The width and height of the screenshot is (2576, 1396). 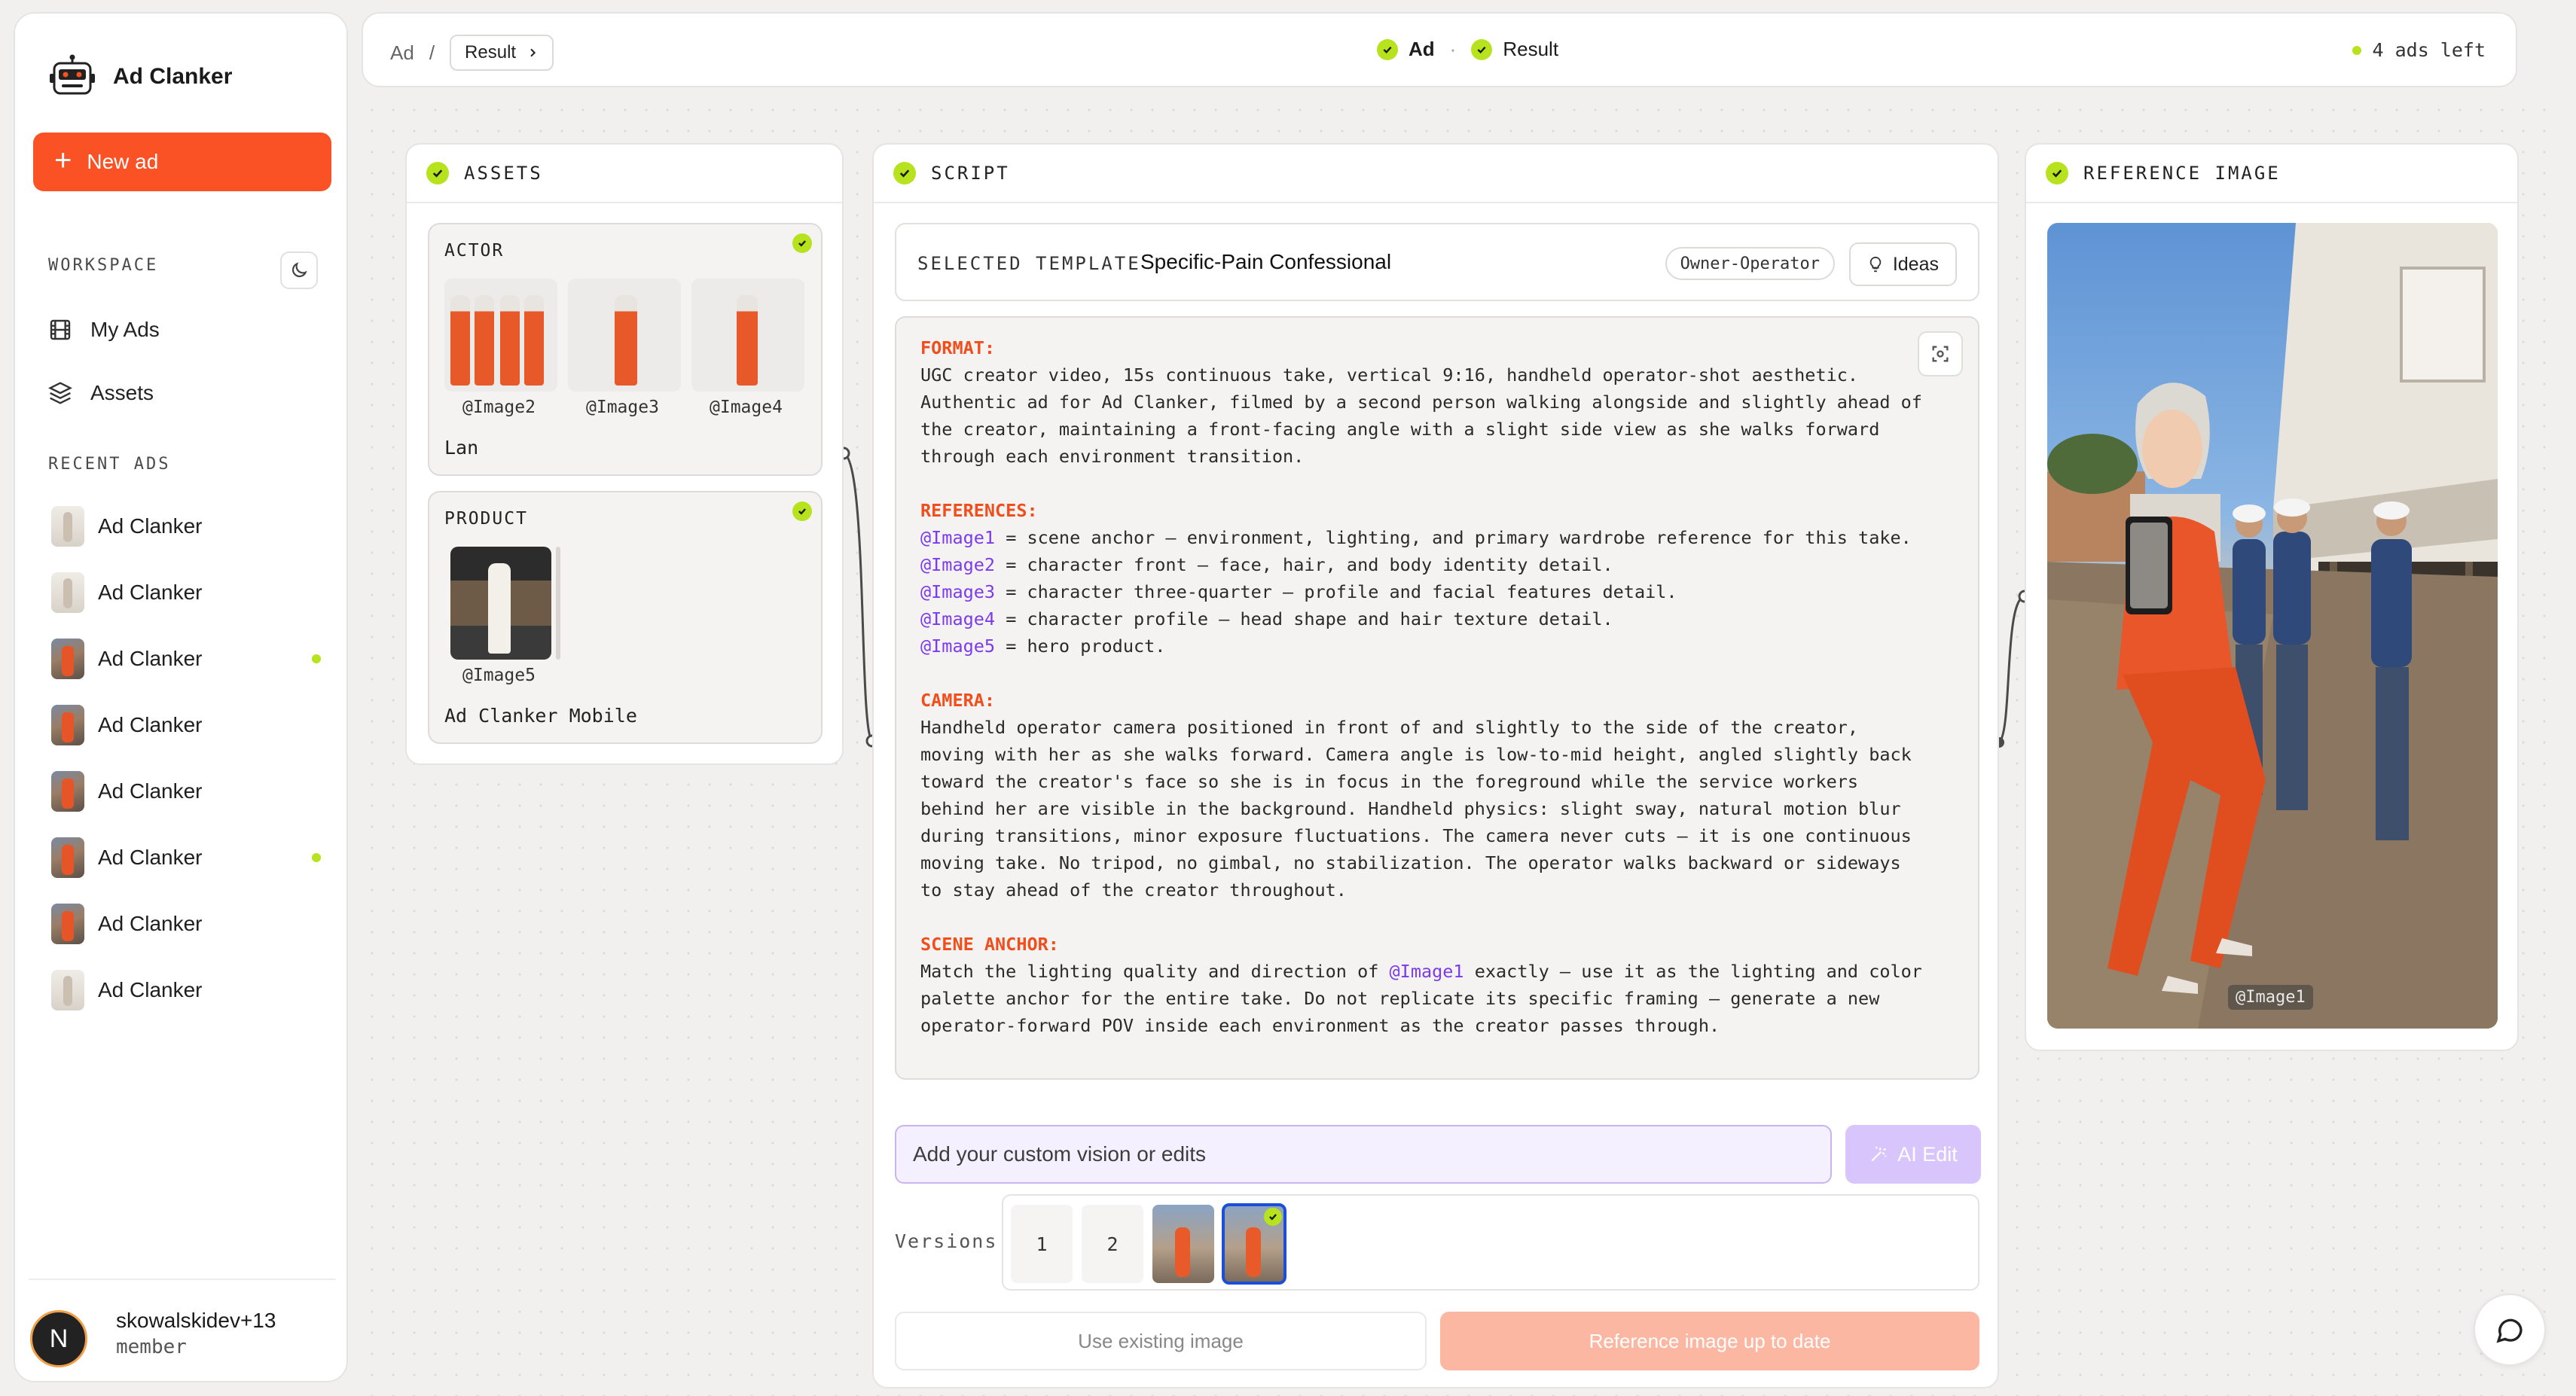 What do you see at coordinates (990, 944) in the screenshot?
I see `scene-anchor-heading: SCENE ANCHOR:` at bounding box center [990, 944].